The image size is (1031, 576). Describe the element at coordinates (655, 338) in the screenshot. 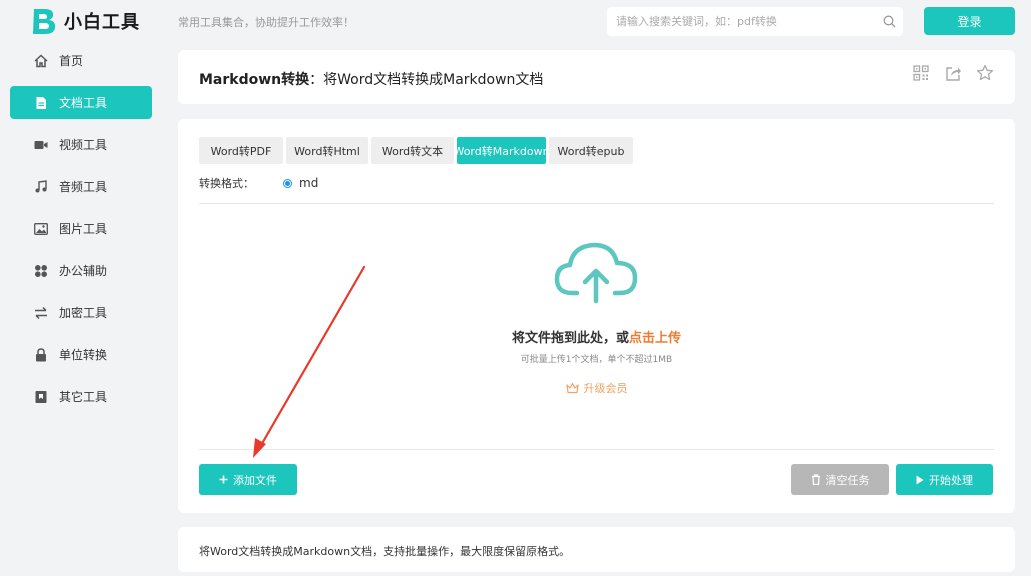

I see `click-upload-link: 点击上传` at that location.